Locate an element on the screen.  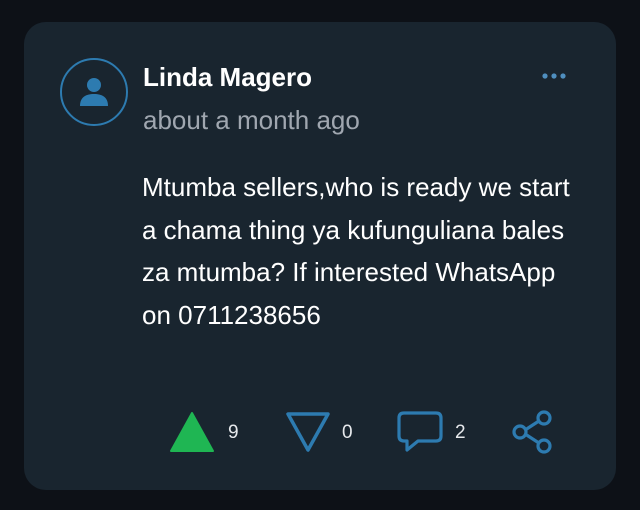
post-timestamp: about a month ago is located at coordinates (251, 120).